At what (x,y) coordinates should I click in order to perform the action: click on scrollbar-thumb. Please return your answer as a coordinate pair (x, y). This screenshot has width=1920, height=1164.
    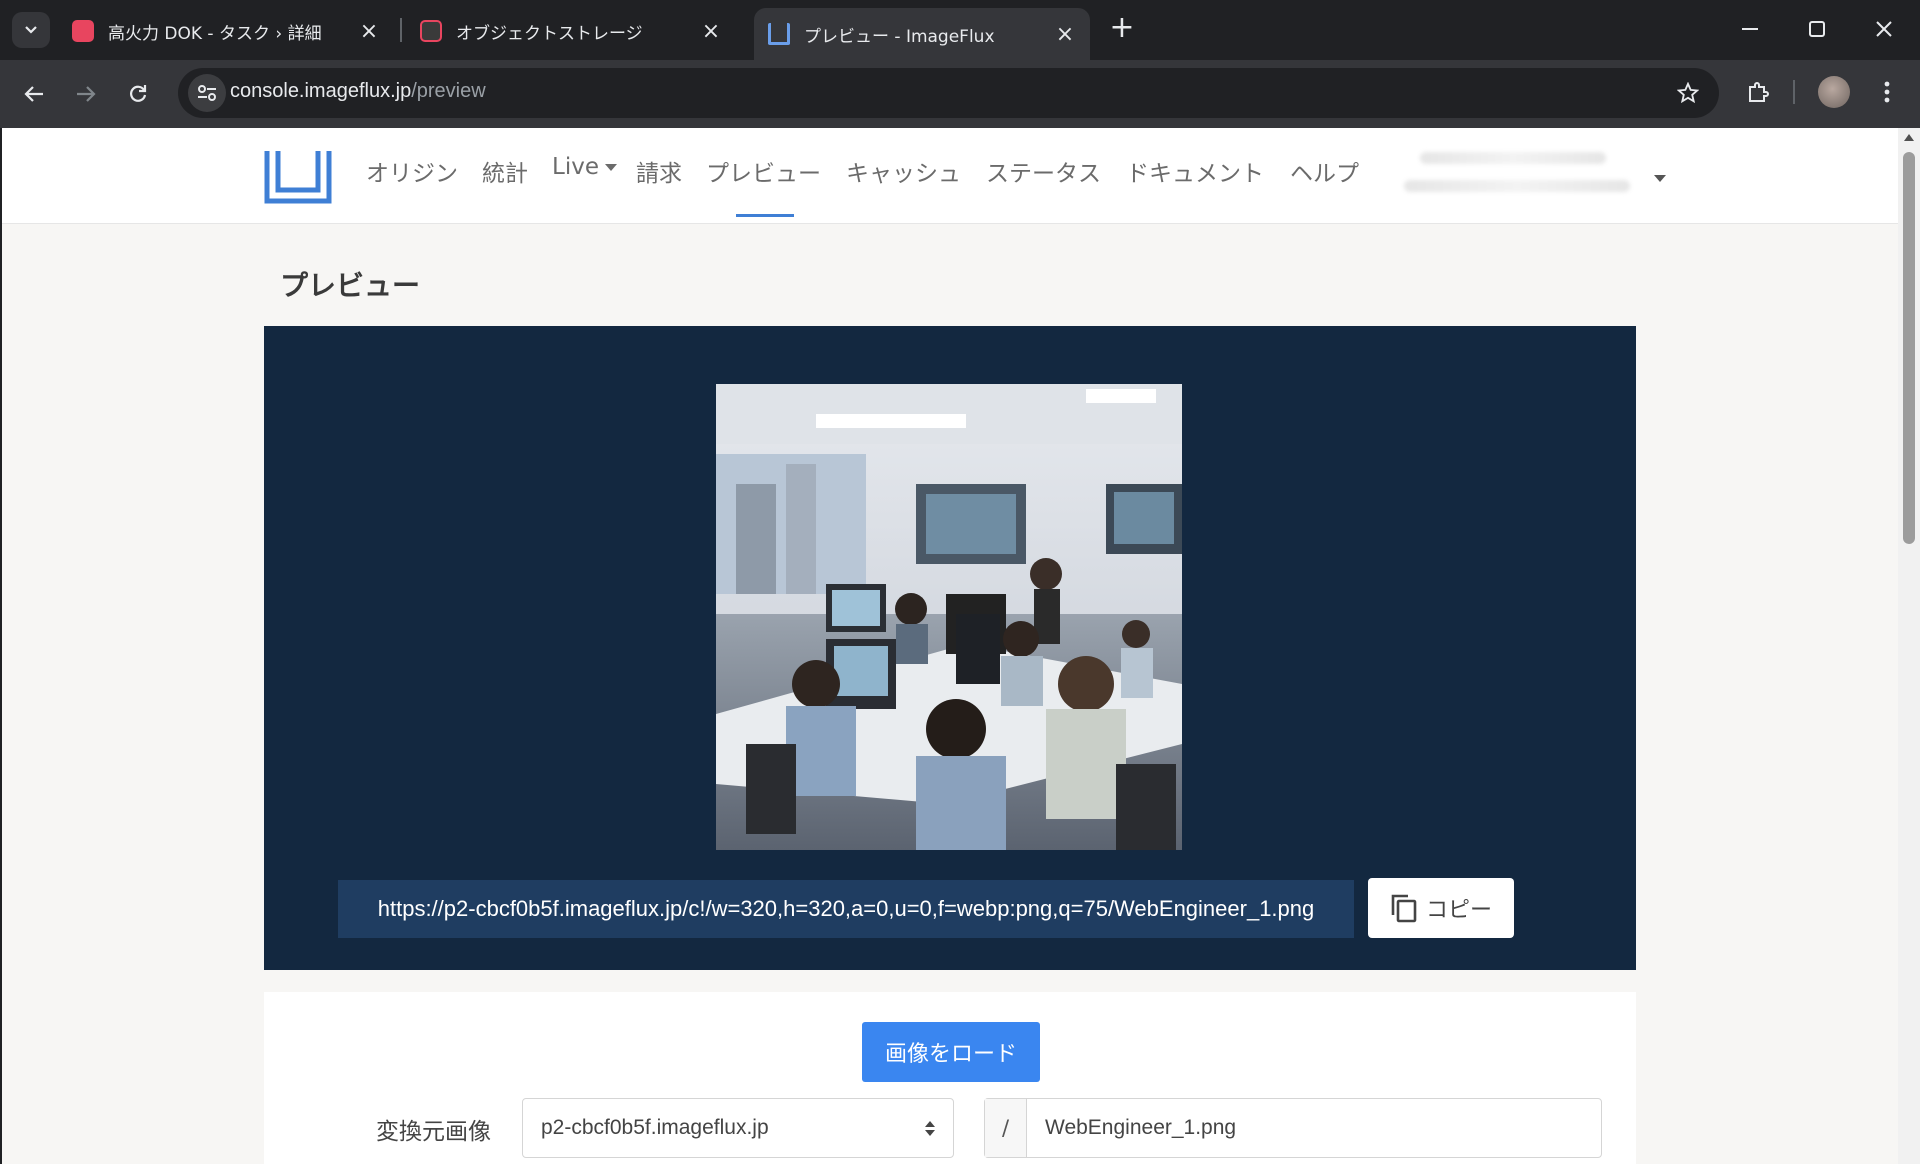
    Looking at the image, I should click on (1909, 348).